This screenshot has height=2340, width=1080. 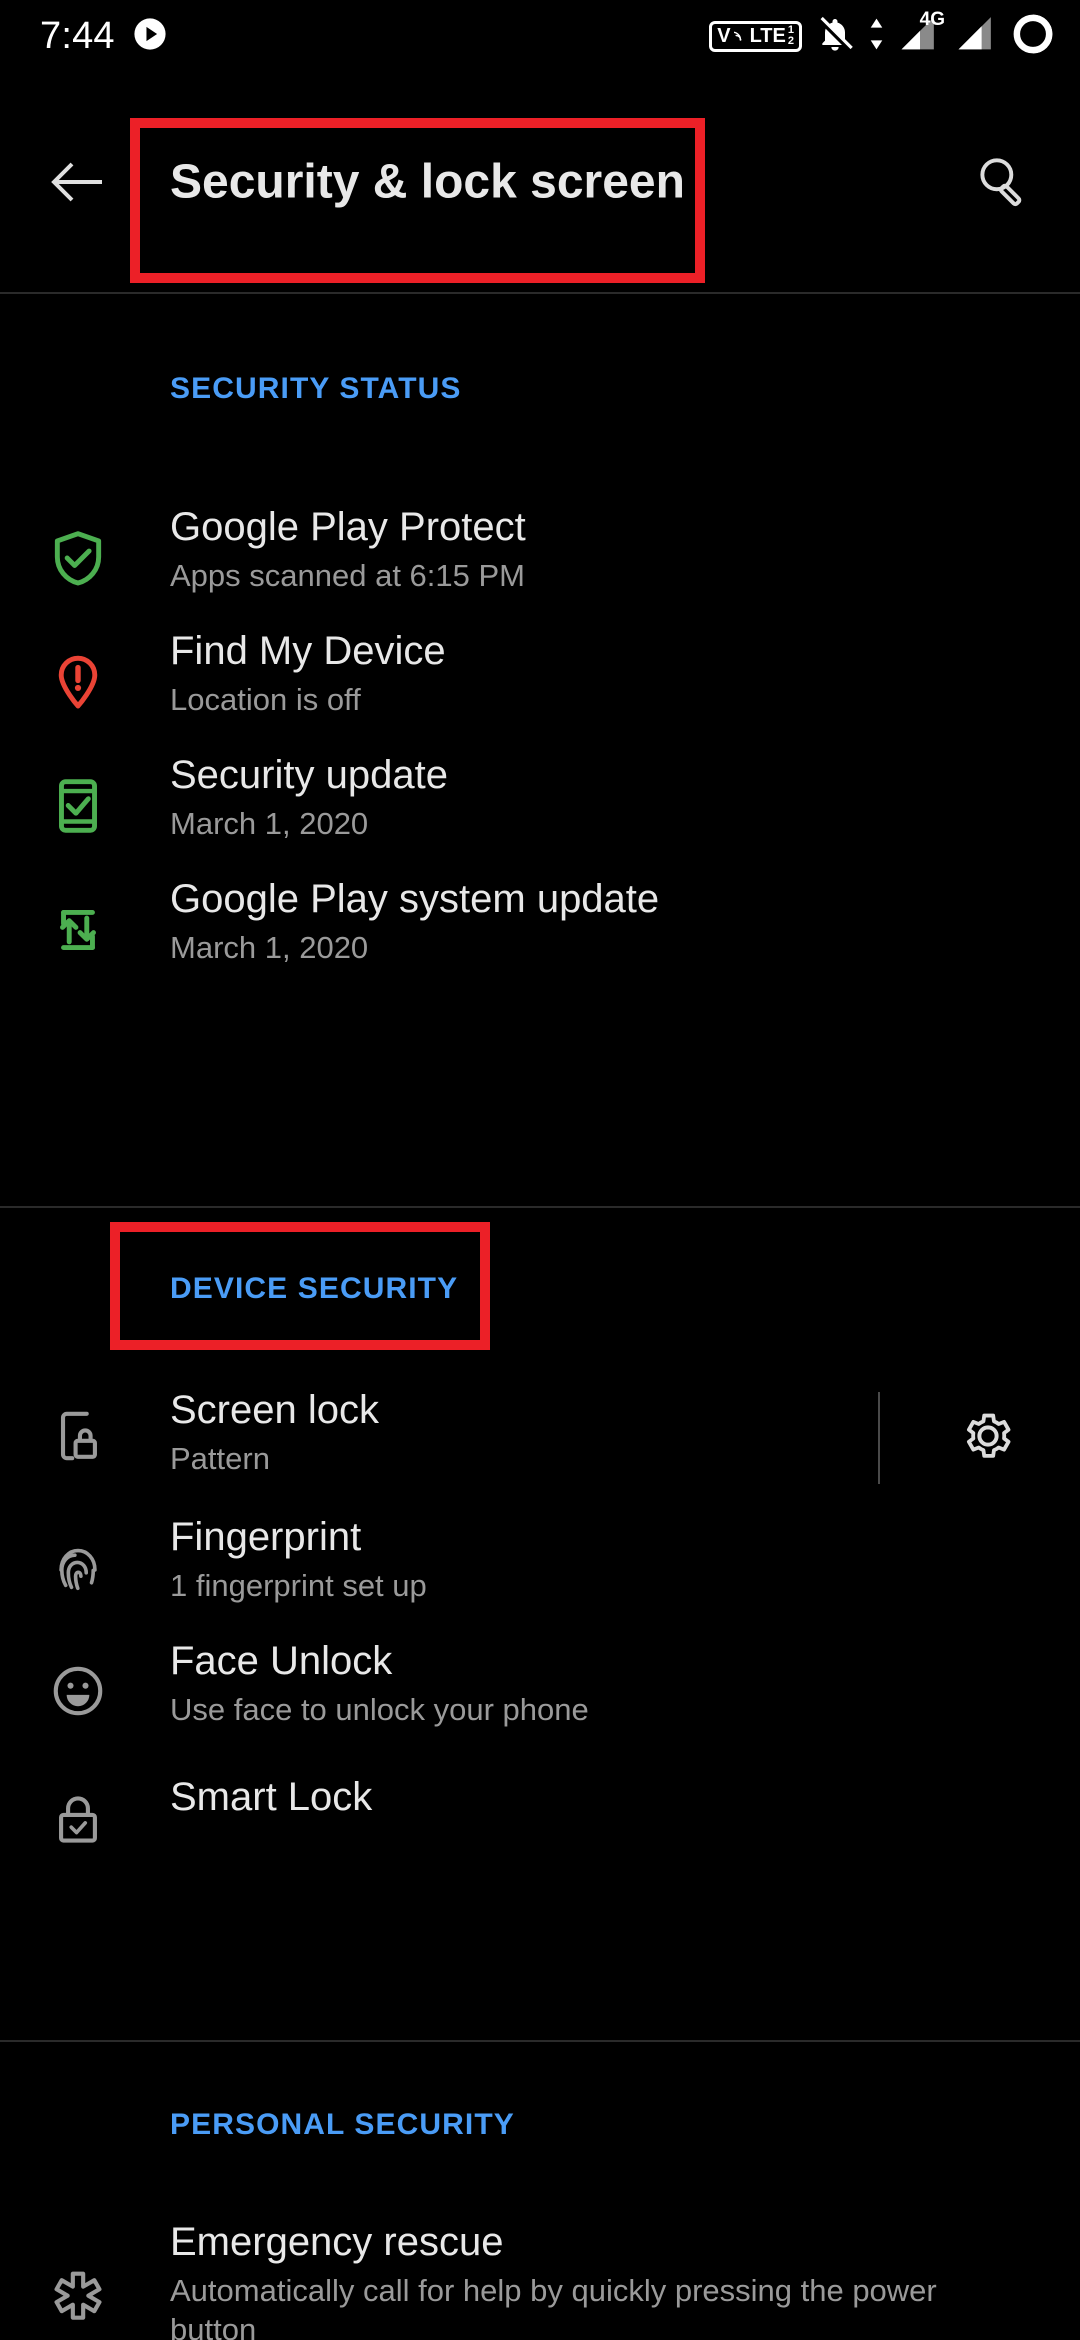 I want to click on list-item-text: Fingerprint 1 fingerprint set up, so click(x=580, y=1560).